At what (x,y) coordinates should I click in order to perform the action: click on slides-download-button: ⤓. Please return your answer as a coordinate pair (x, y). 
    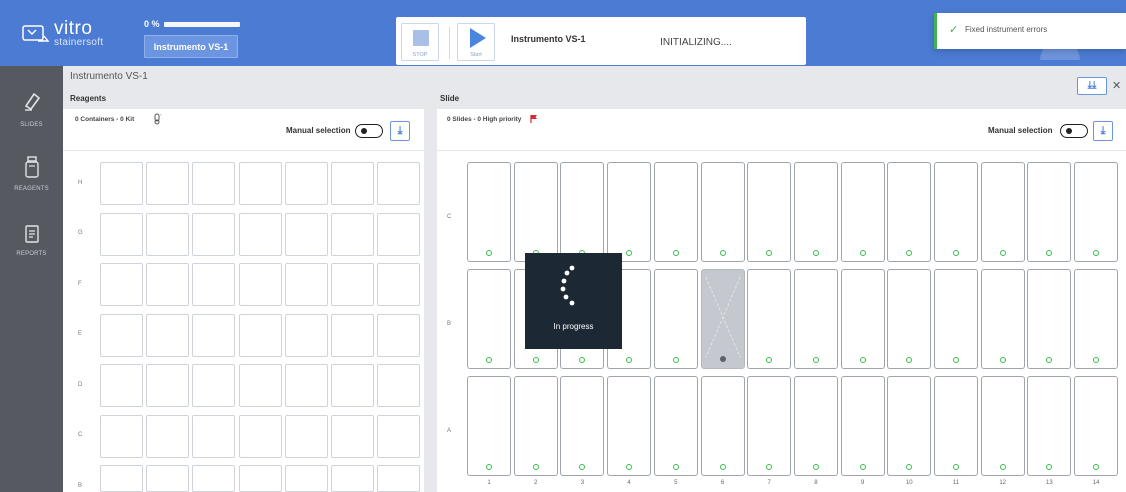
    Looking at the image, I should click on (1103, 131).